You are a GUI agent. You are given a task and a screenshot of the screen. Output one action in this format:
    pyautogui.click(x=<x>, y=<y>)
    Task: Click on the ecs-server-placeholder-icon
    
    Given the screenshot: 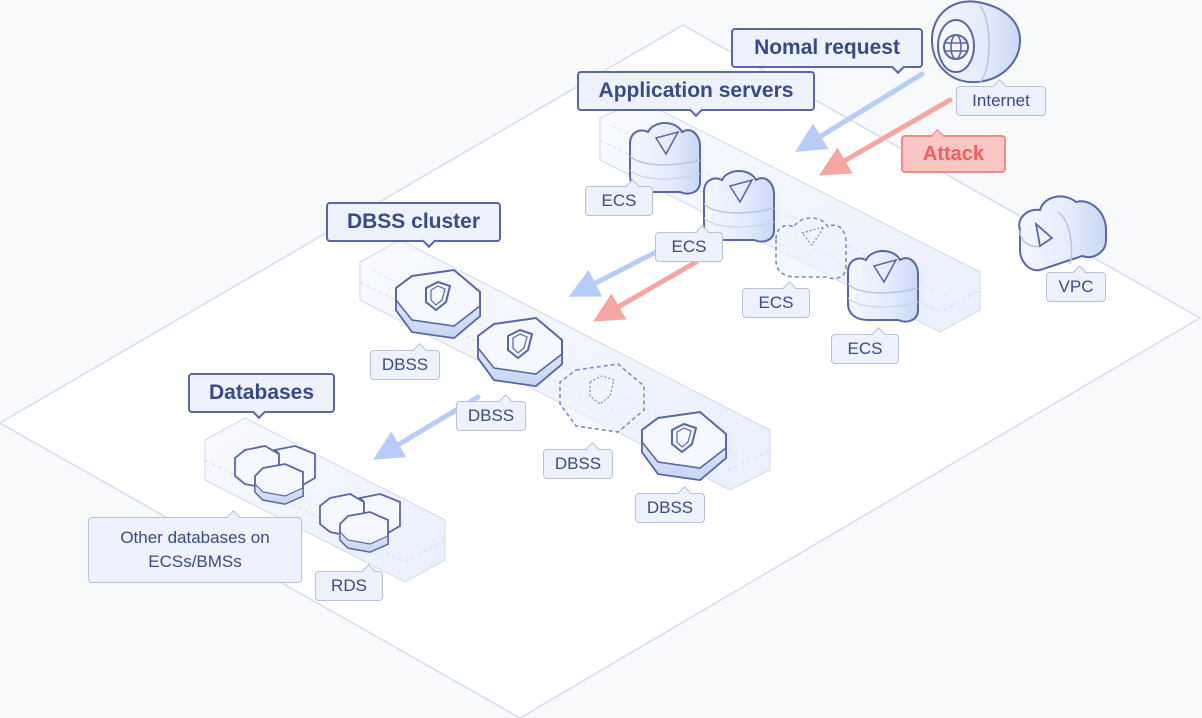 What is the action you would take?
    pyautogui.click(x=811, y=248)
    